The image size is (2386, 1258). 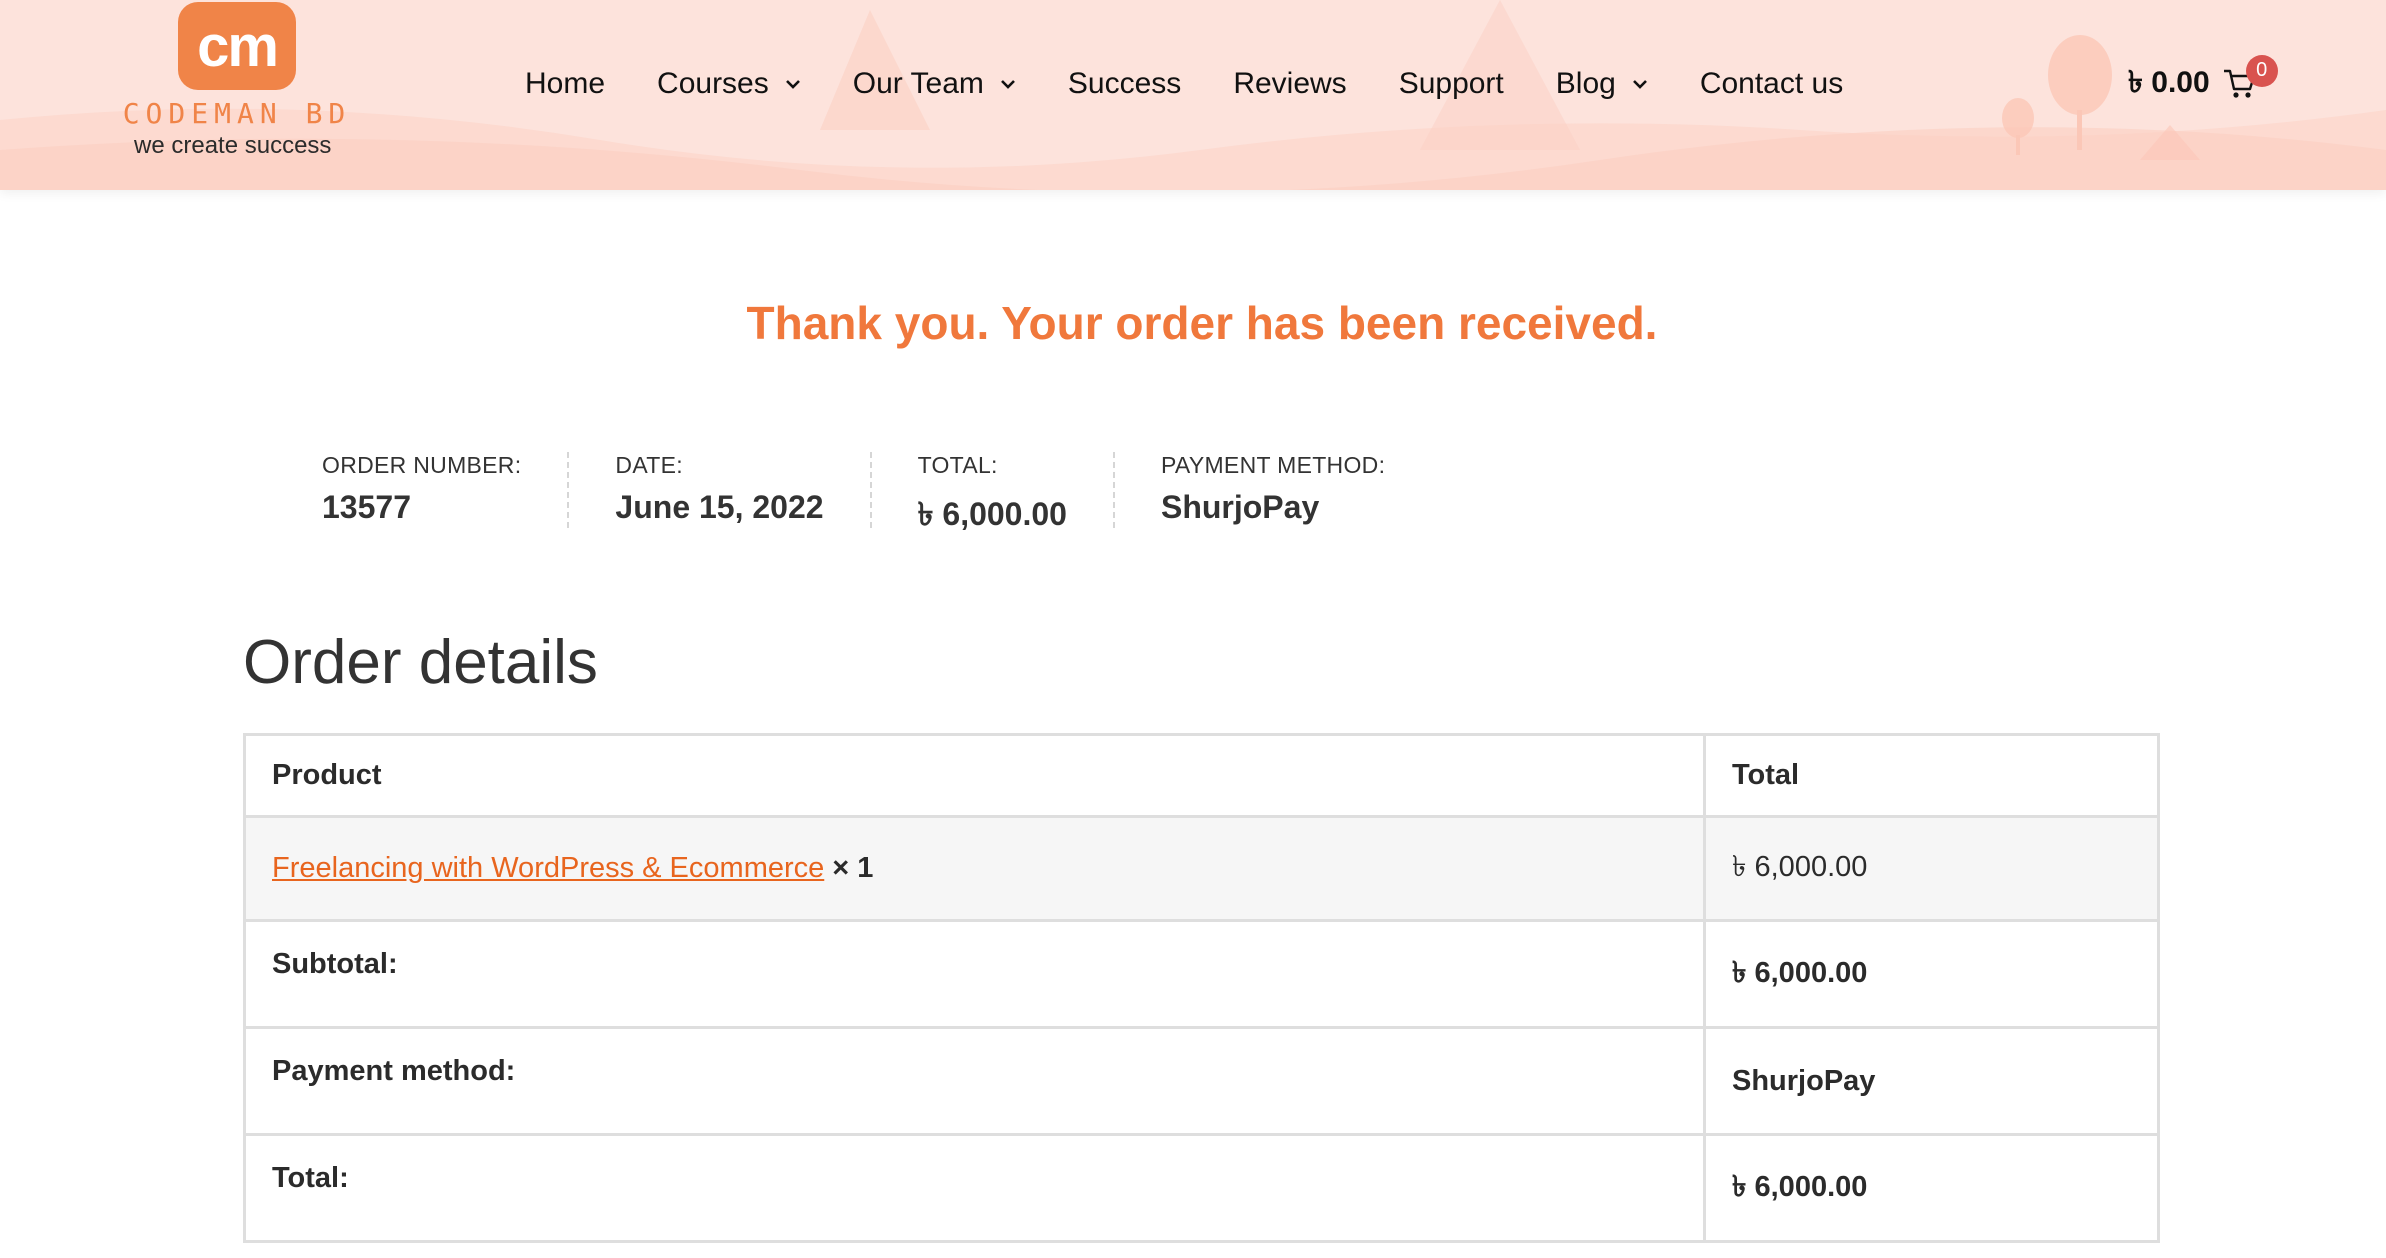 What do you see at coordinates (918, 83) in the screenshot?
I see `nav-label: Our Team` at bounding box center [918, 83].